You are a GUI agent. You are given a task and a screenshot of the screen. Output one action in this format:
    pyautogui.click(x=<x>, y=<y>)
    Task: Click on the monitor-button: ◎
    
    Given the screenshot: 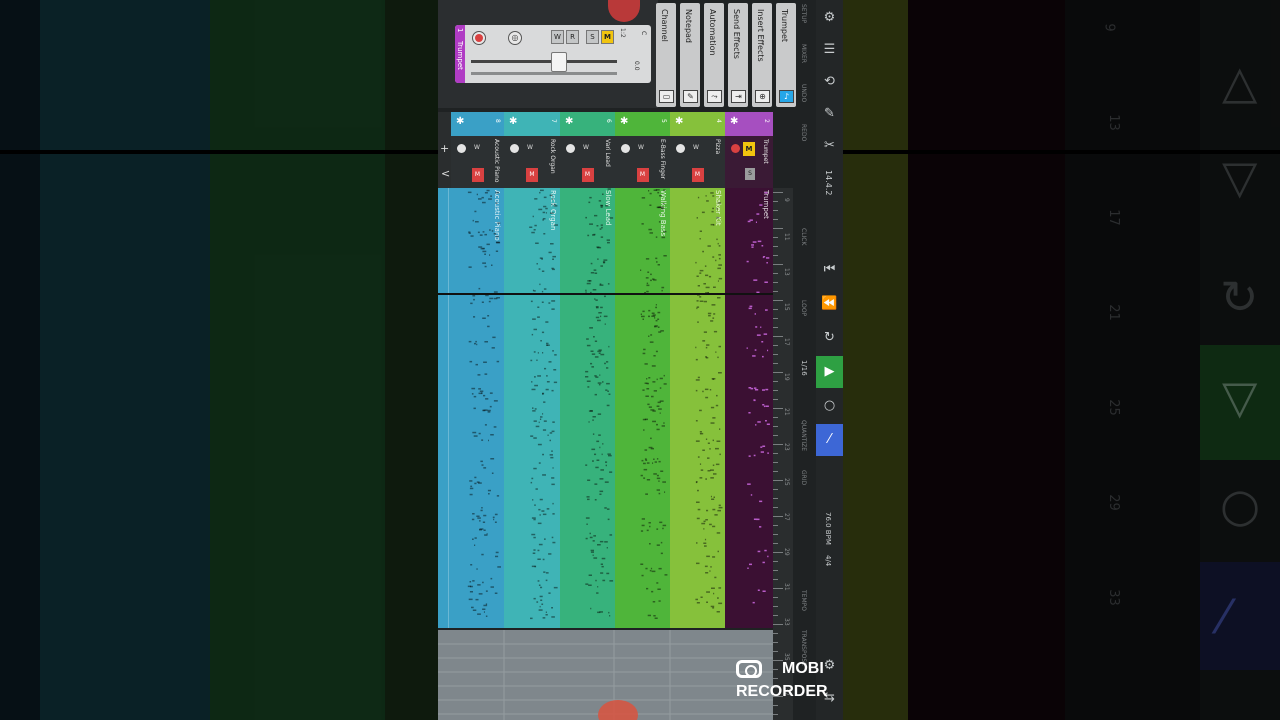 What is the action you would take?
    pyautogui.click(x=515, y=38)
    